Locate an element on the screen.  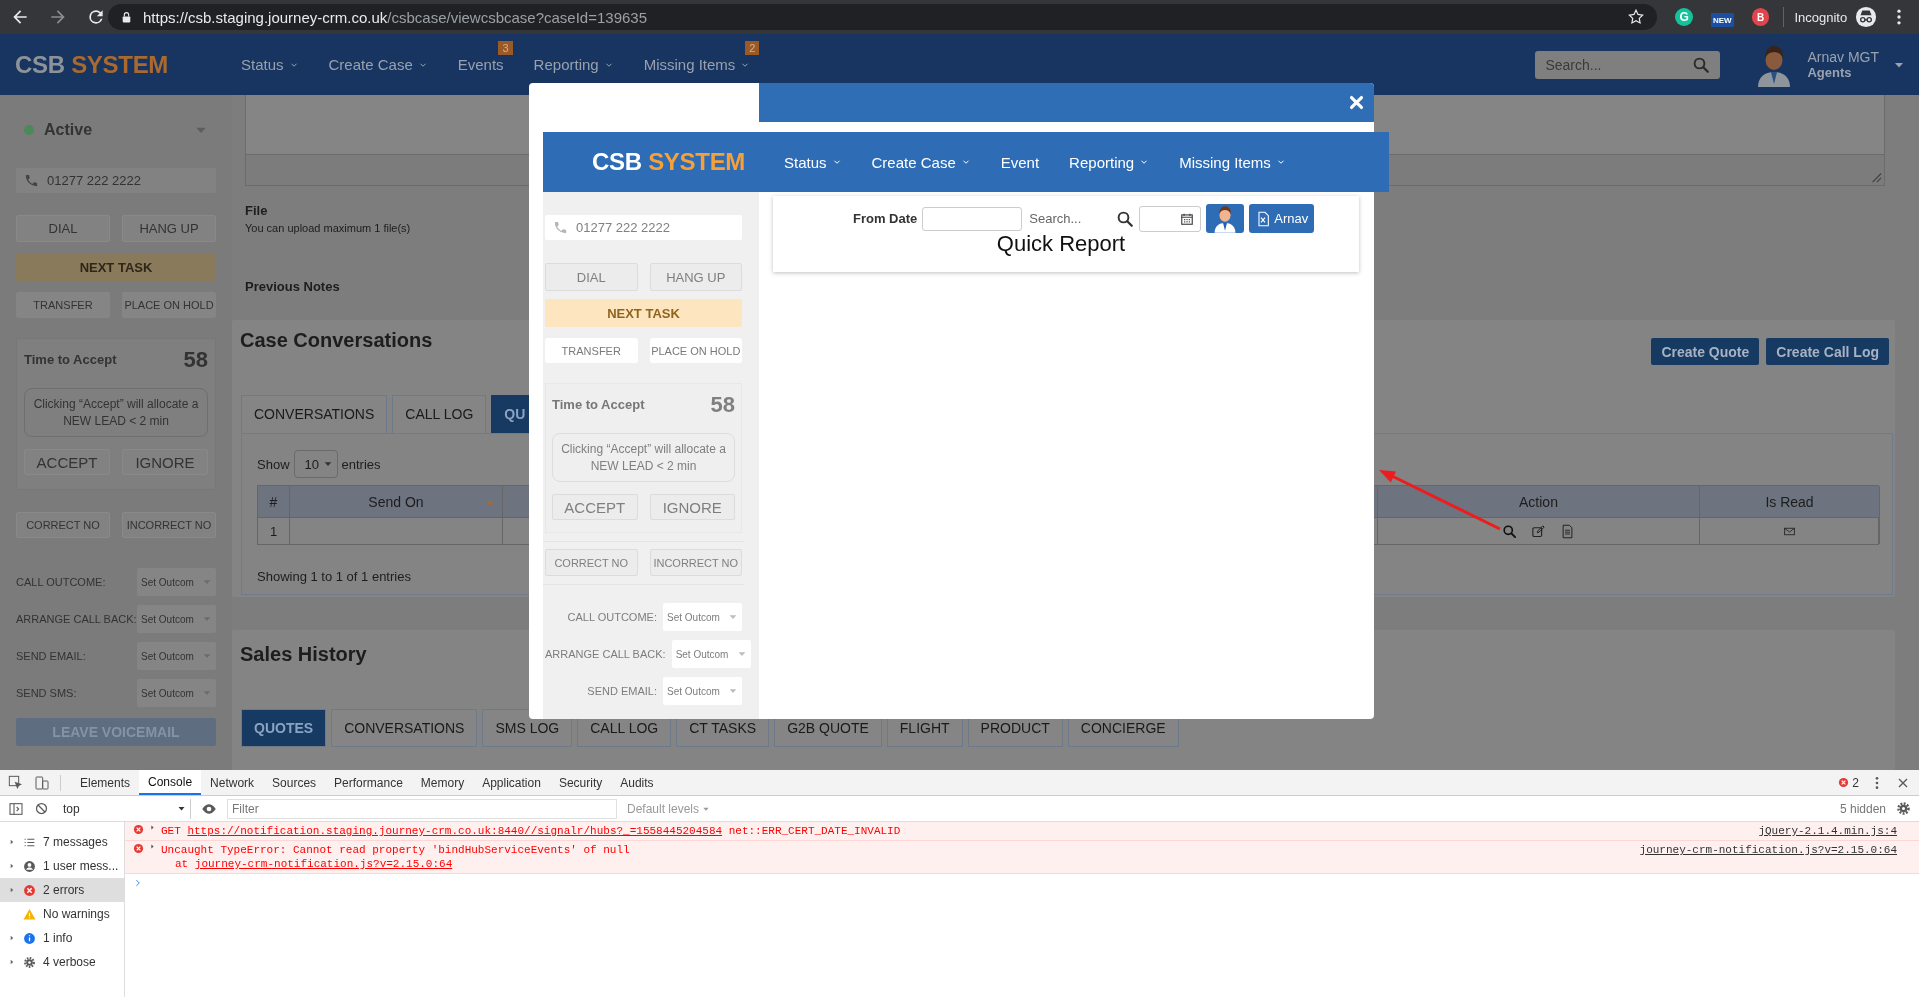
devtools-tab: Elements is located at coordinates (105, 782).